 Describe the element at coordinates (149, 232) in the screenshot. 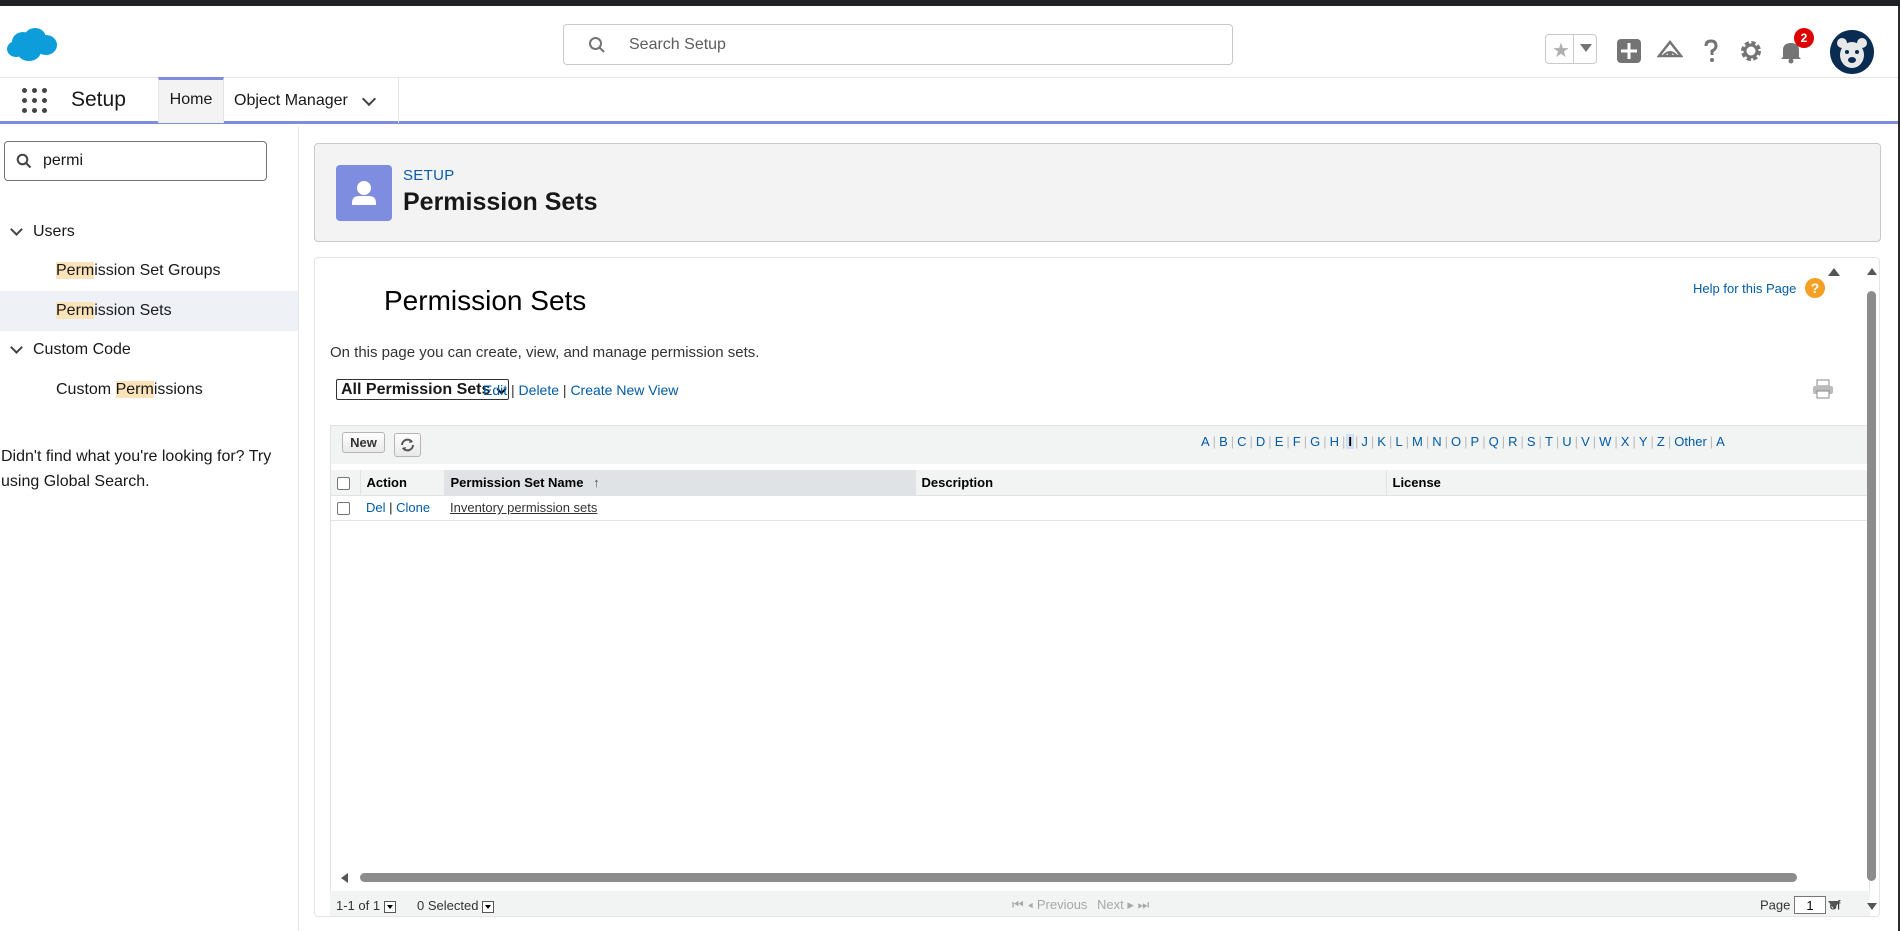

I see `sidebar-group-users: Users` at that location.